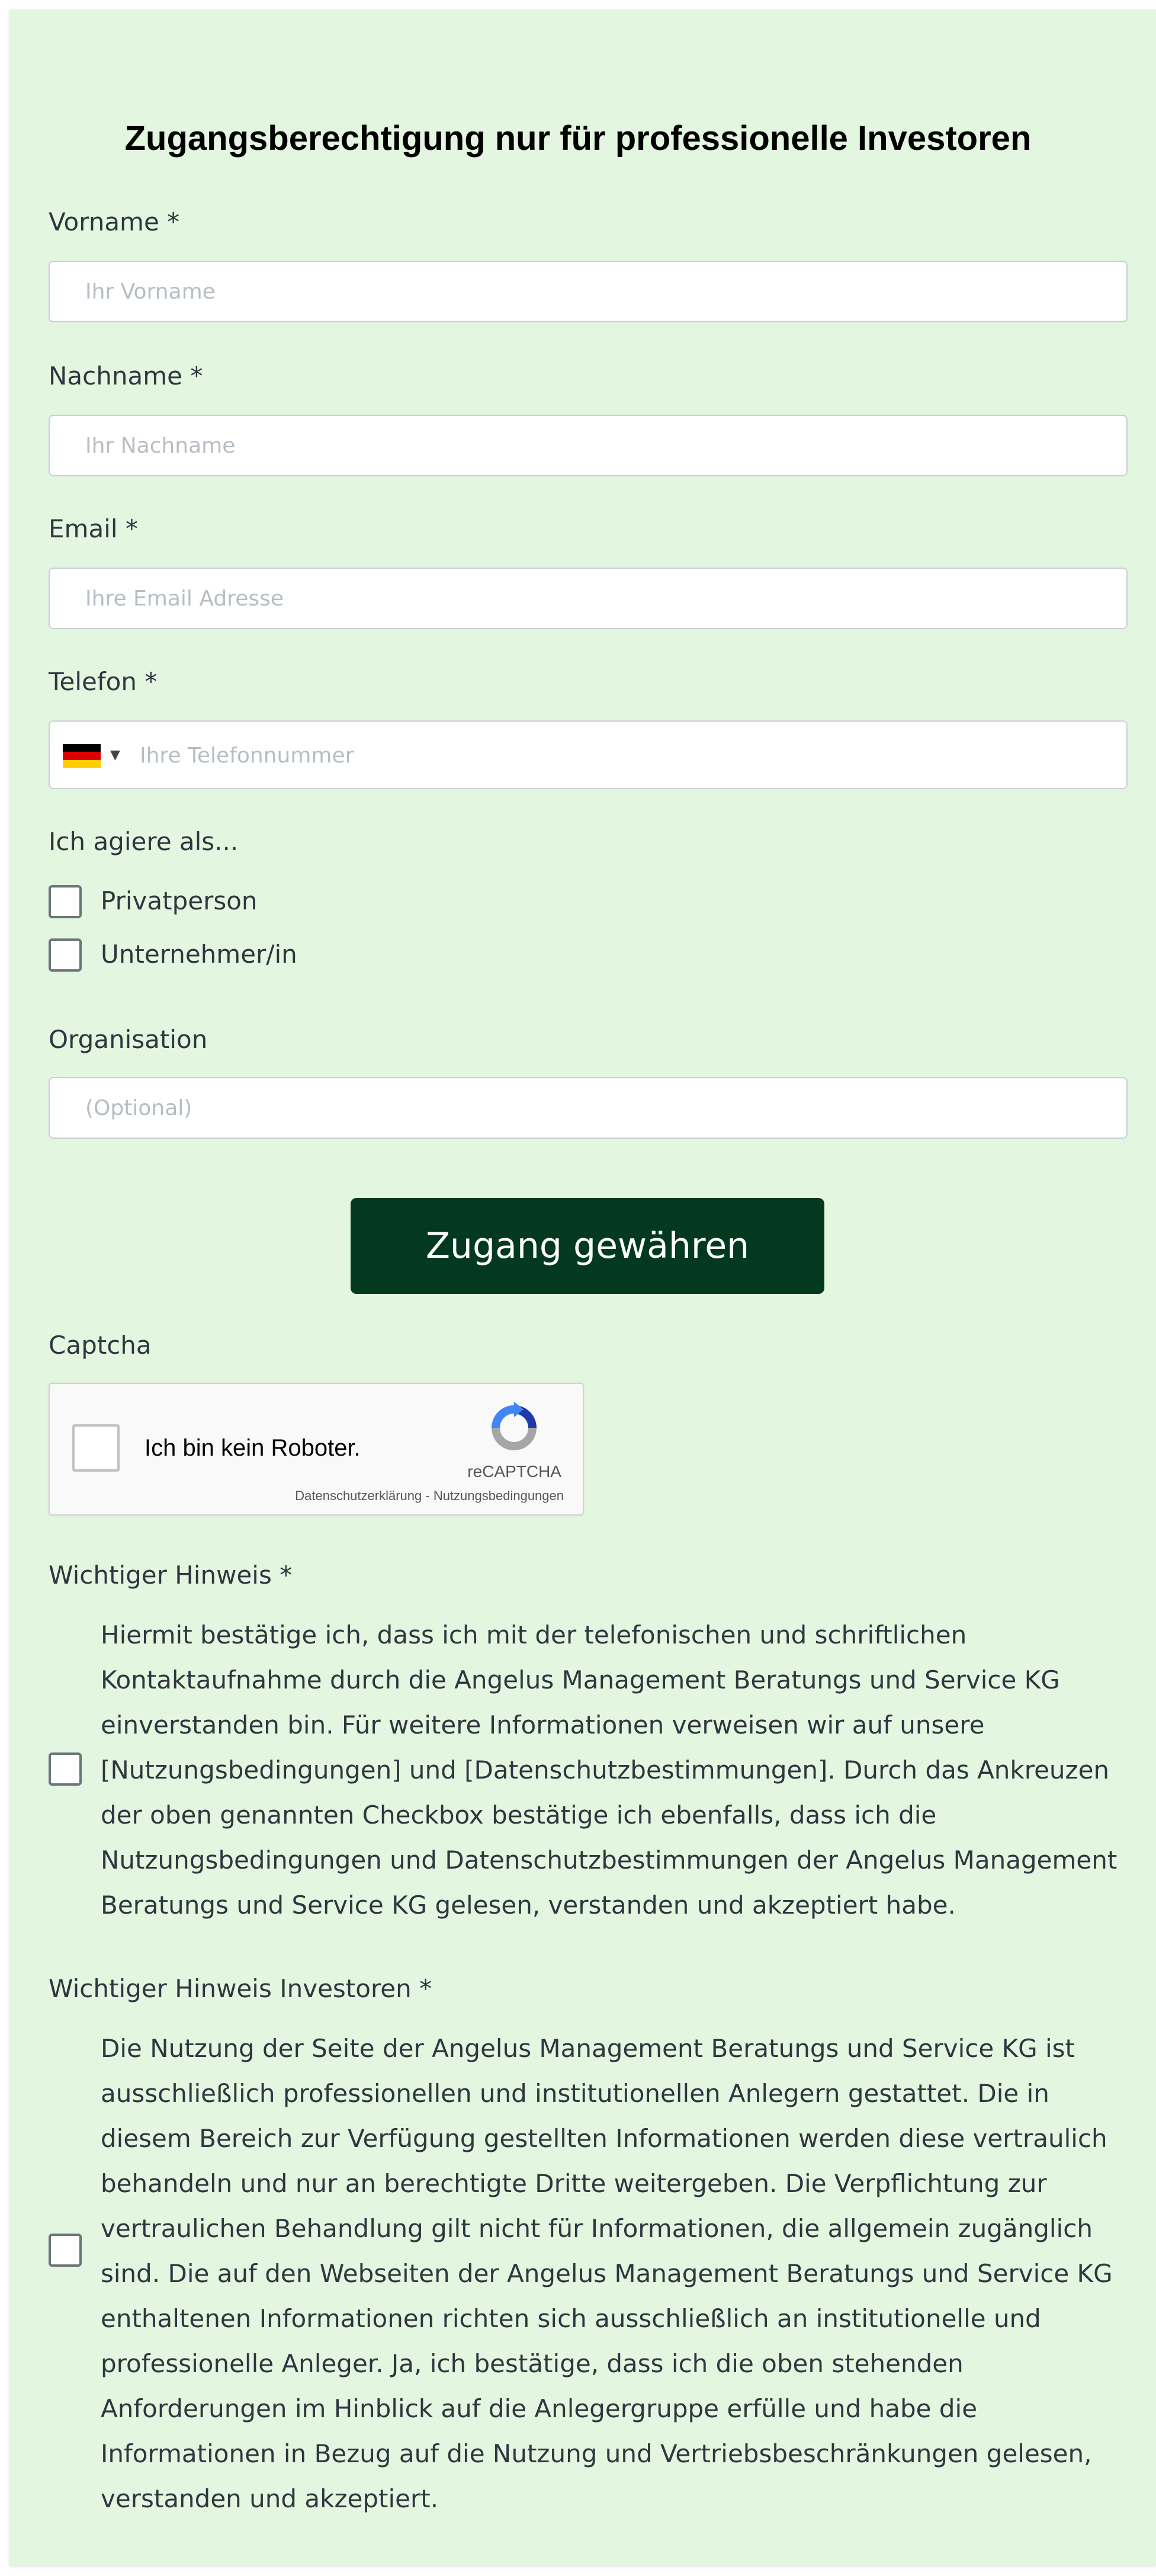 The image size is (1156, 2576). Describe the element at coordinates (65, 2250) in the screenshot. I see `investor-notice-checkbox` at that location.